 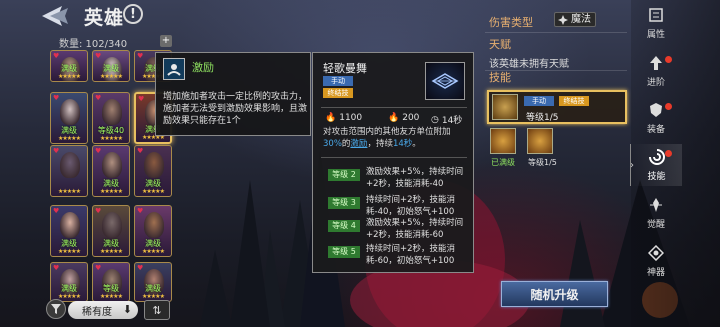 What do you see at coordinates (575, 19) in the screenshot?
I see `damage-type-badge: 魔法` at bounding box center [575, 19].